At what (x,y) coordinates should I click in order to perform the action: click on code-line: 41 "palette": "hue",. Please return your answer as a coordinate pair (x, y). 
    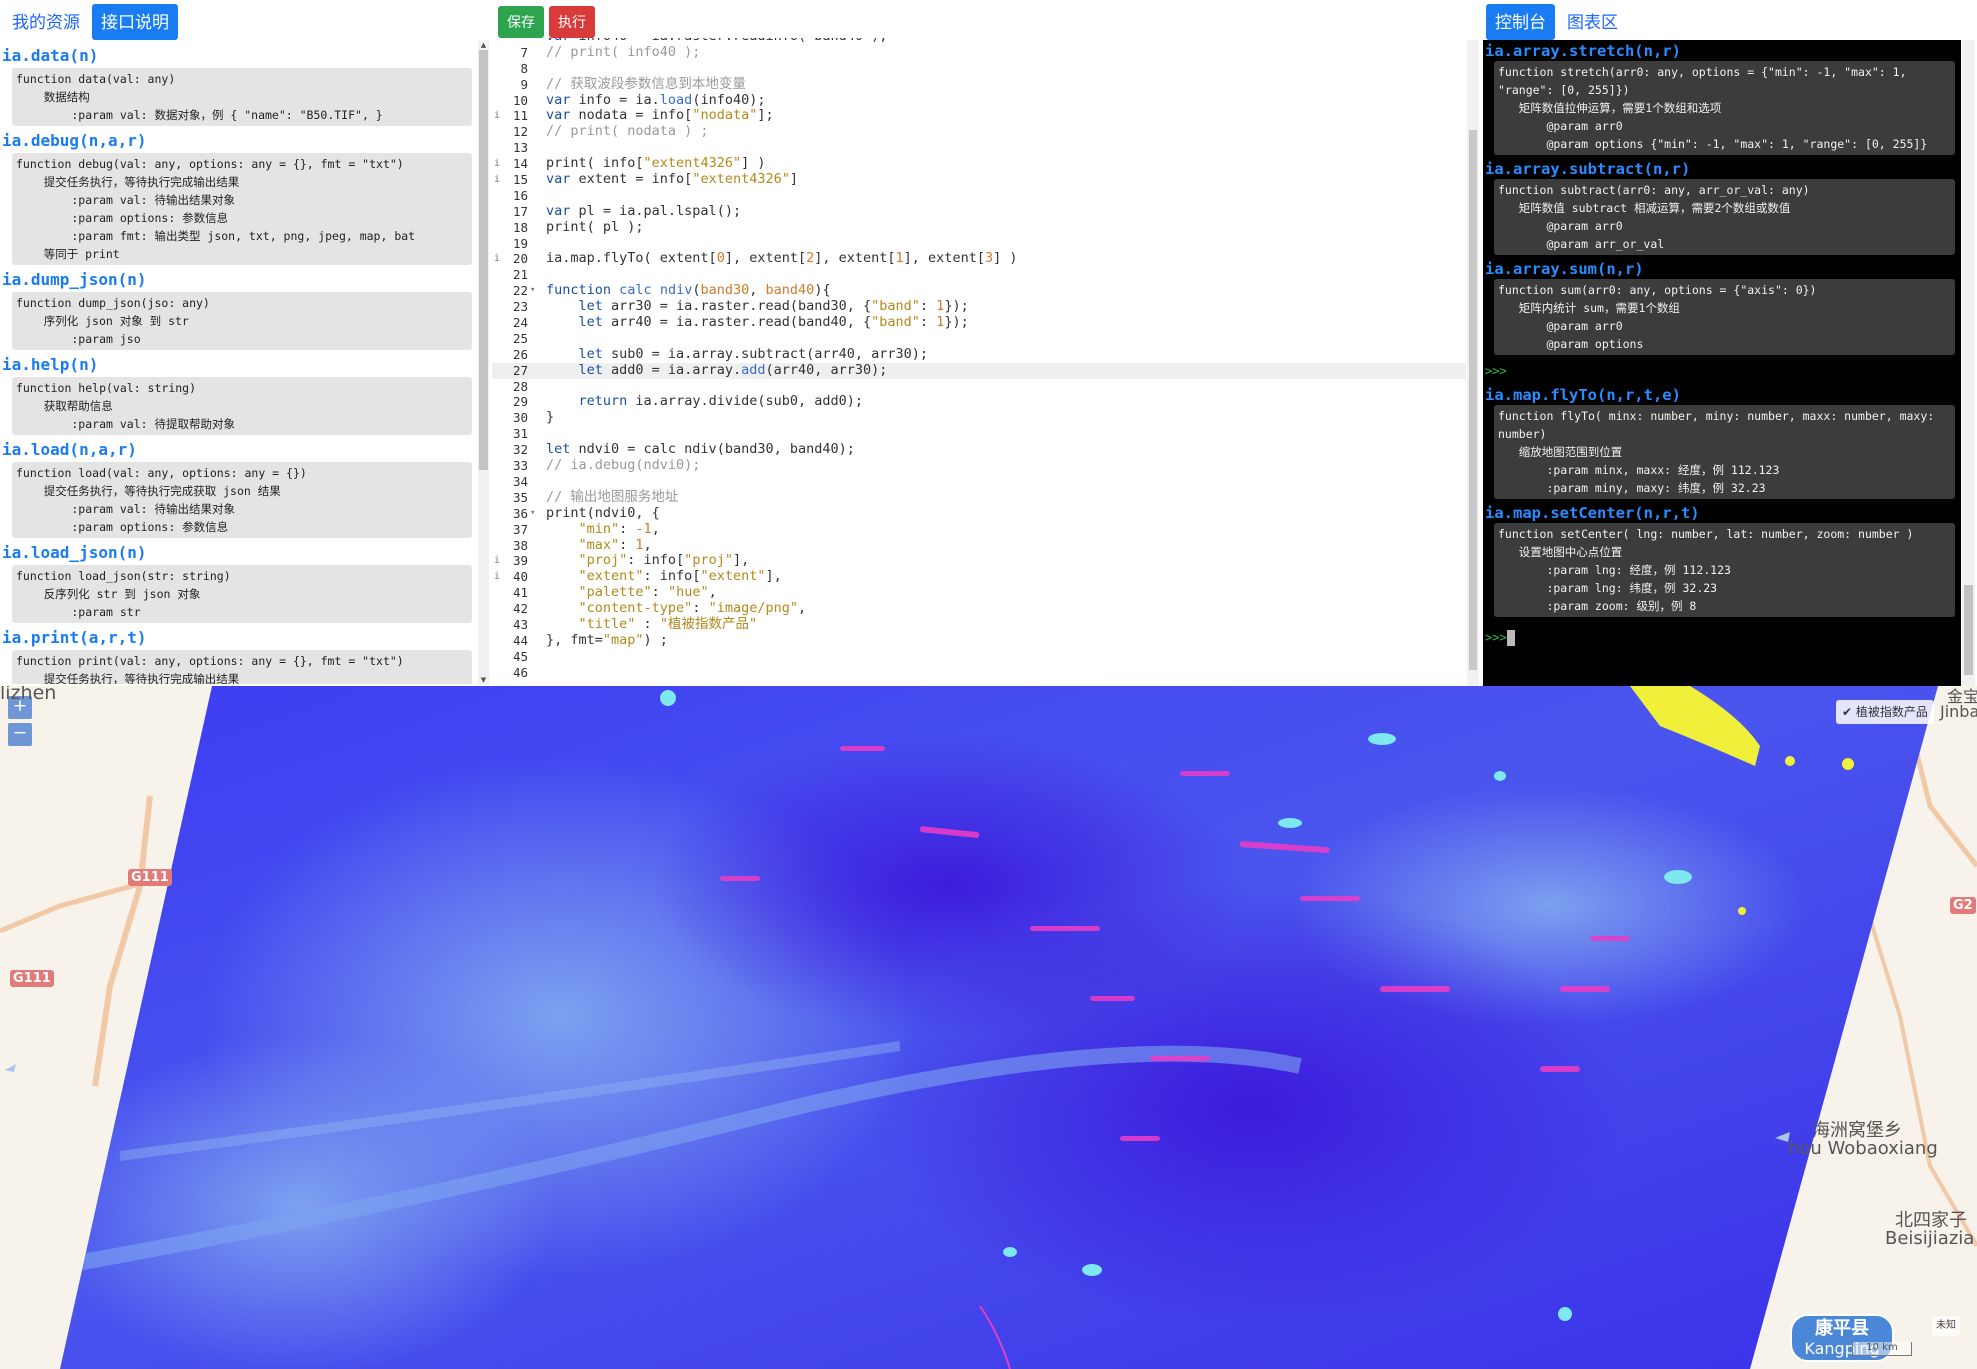
    Looking at the image, I should click on (979, 592).